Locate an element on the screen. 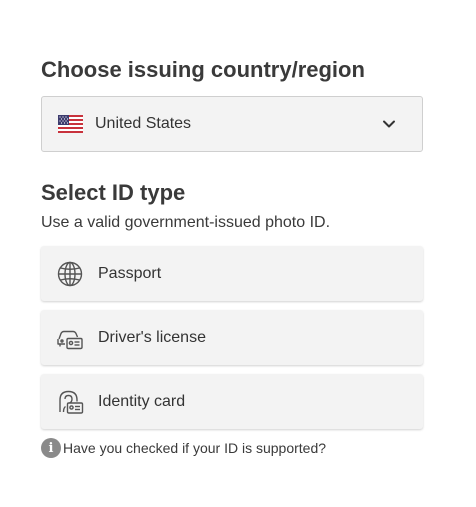 The image size is (476, 507). country-heading: Choose issuing country/region is located at coordinates (203, 69).